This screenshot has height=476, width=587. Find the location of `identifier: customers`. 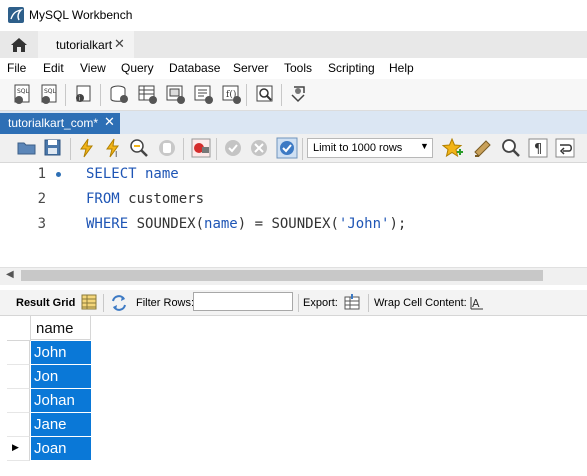

identifier: customers is located at coordinates (162, 199).